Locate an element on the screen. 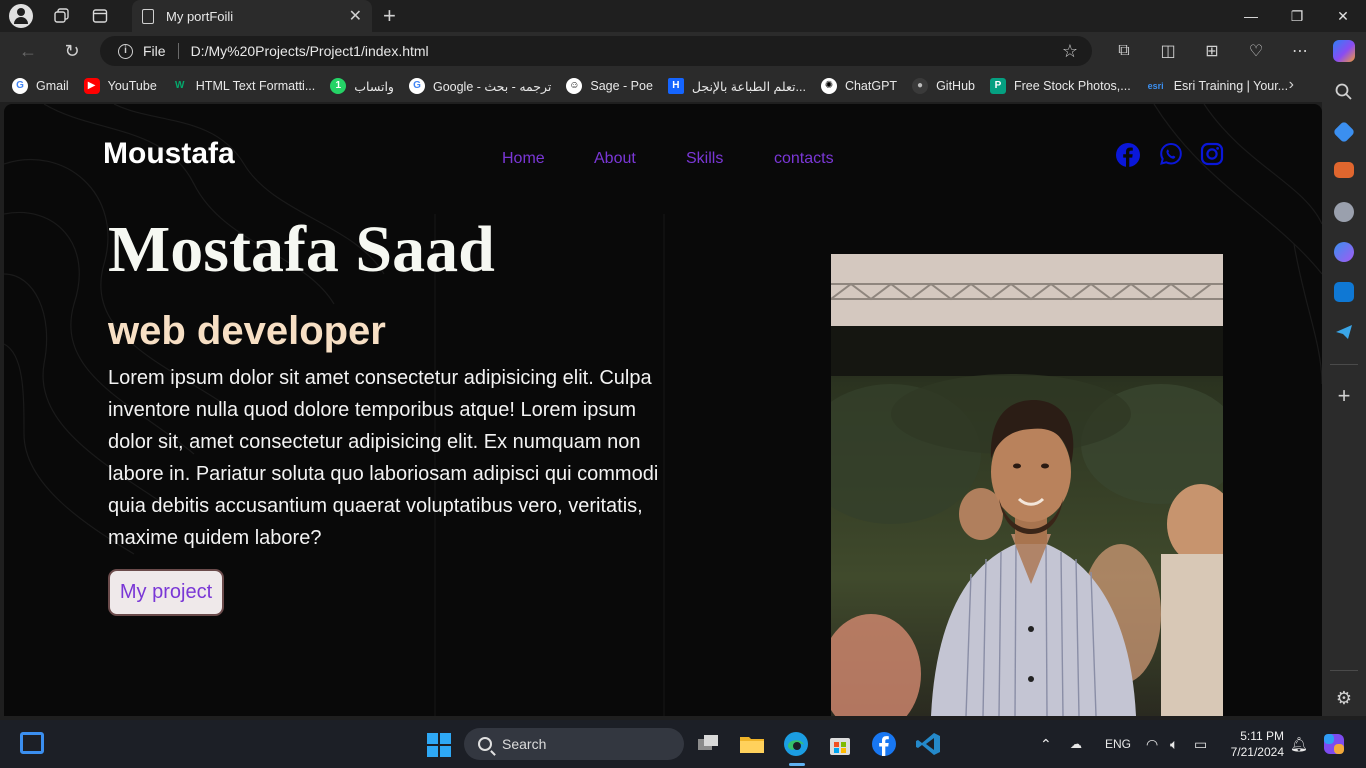 This screenshot has width=1366, height=768. bookmark-google-translate: G Google - ترجمه - بحث is located at coordinates (480, 86).